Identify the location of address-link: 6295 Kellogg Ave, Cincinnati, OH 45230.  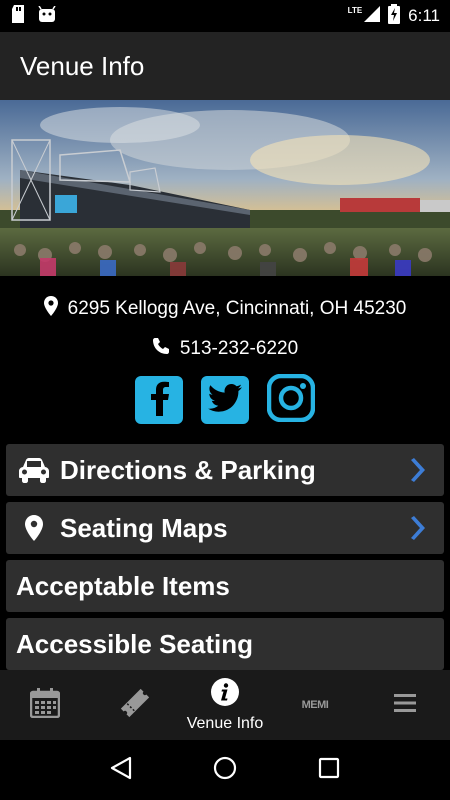
(225, 309).